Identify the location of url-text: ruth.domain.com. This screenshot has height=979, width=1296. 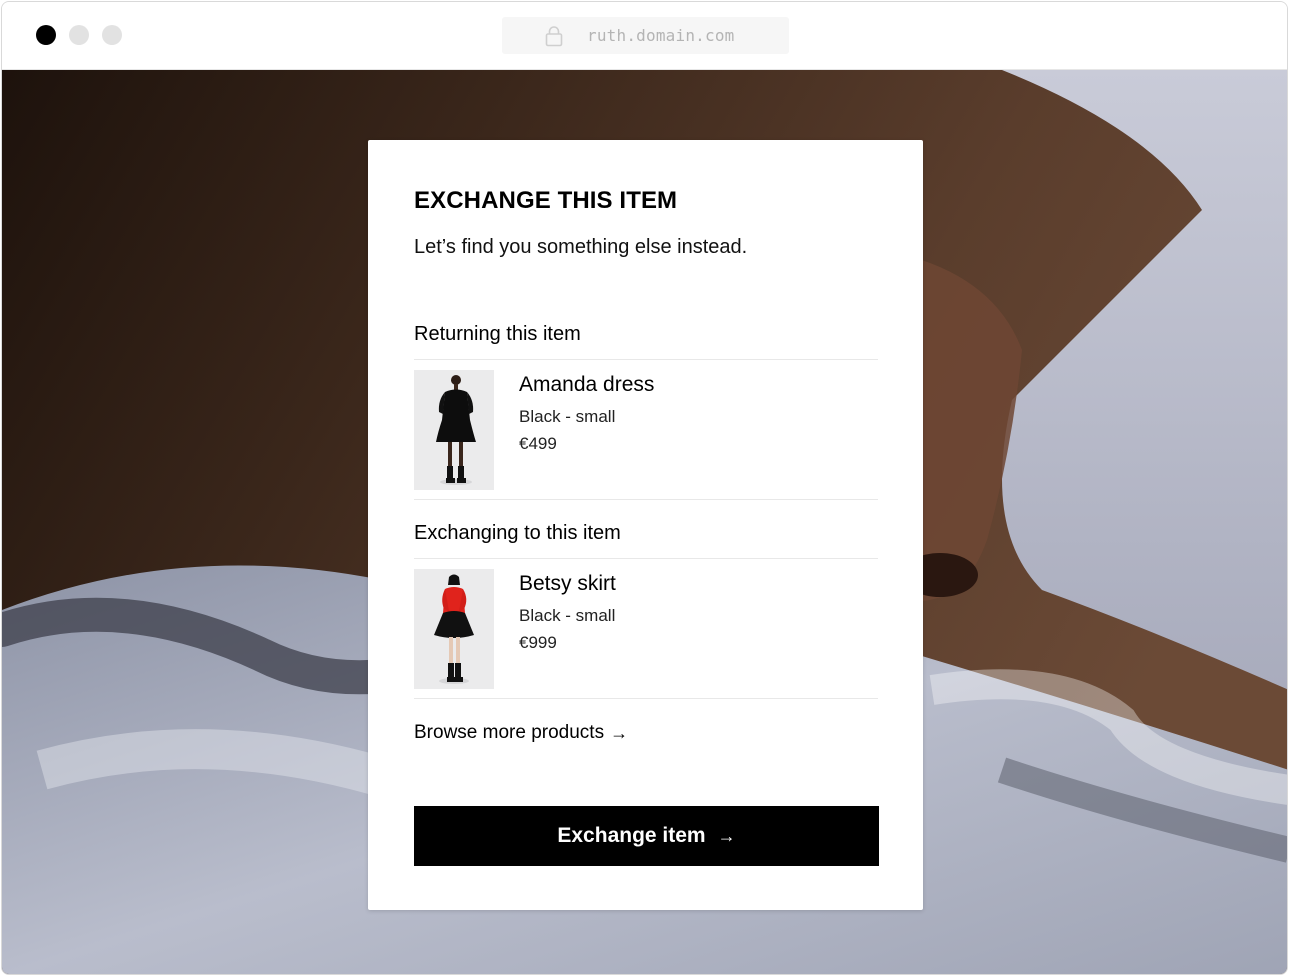
(661, 35).